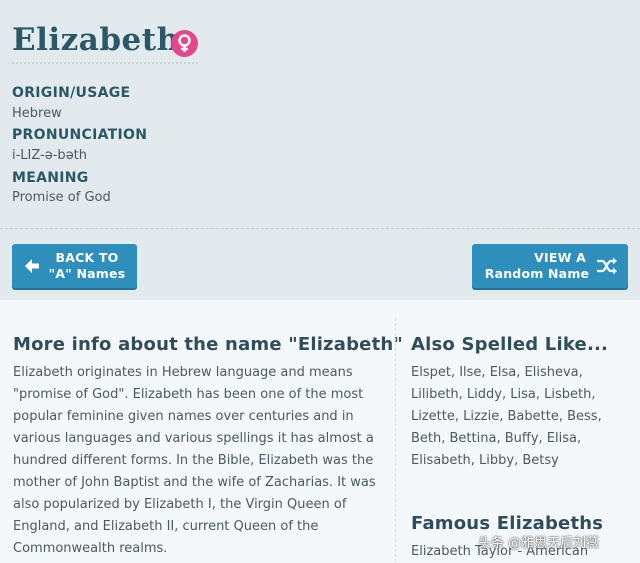  I want to click on watermark-text: 头条 @雅思天后刘薇, so click(539, 543).